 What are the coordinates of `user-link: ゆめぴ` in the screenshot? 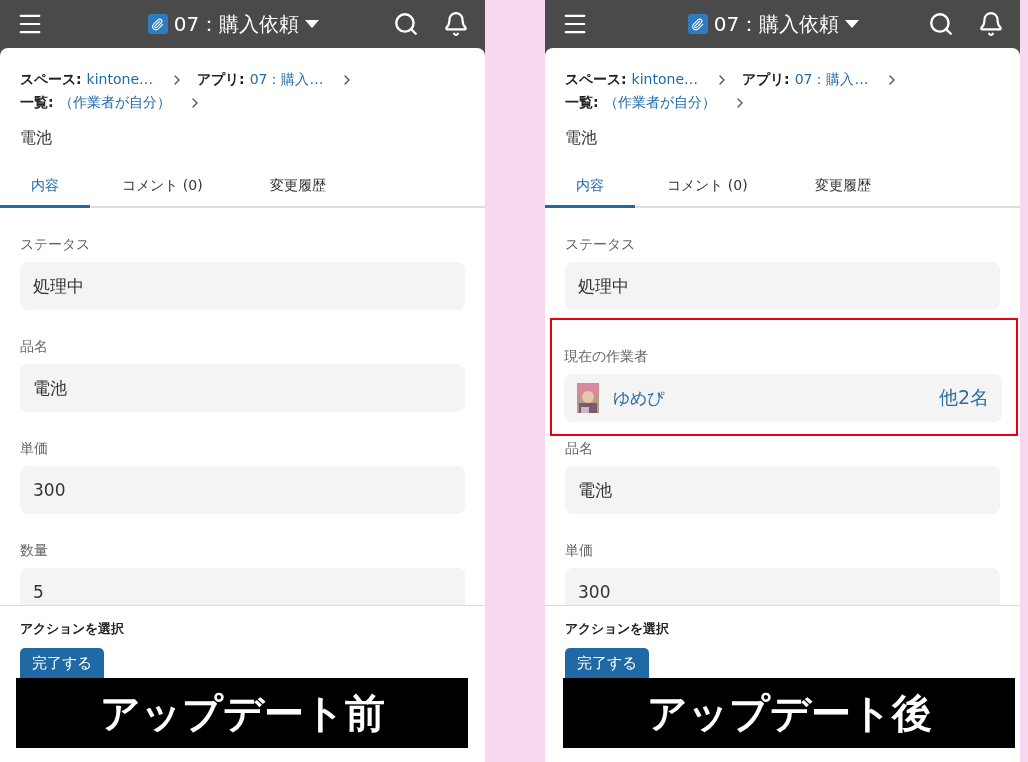 It's located at (769, 398).